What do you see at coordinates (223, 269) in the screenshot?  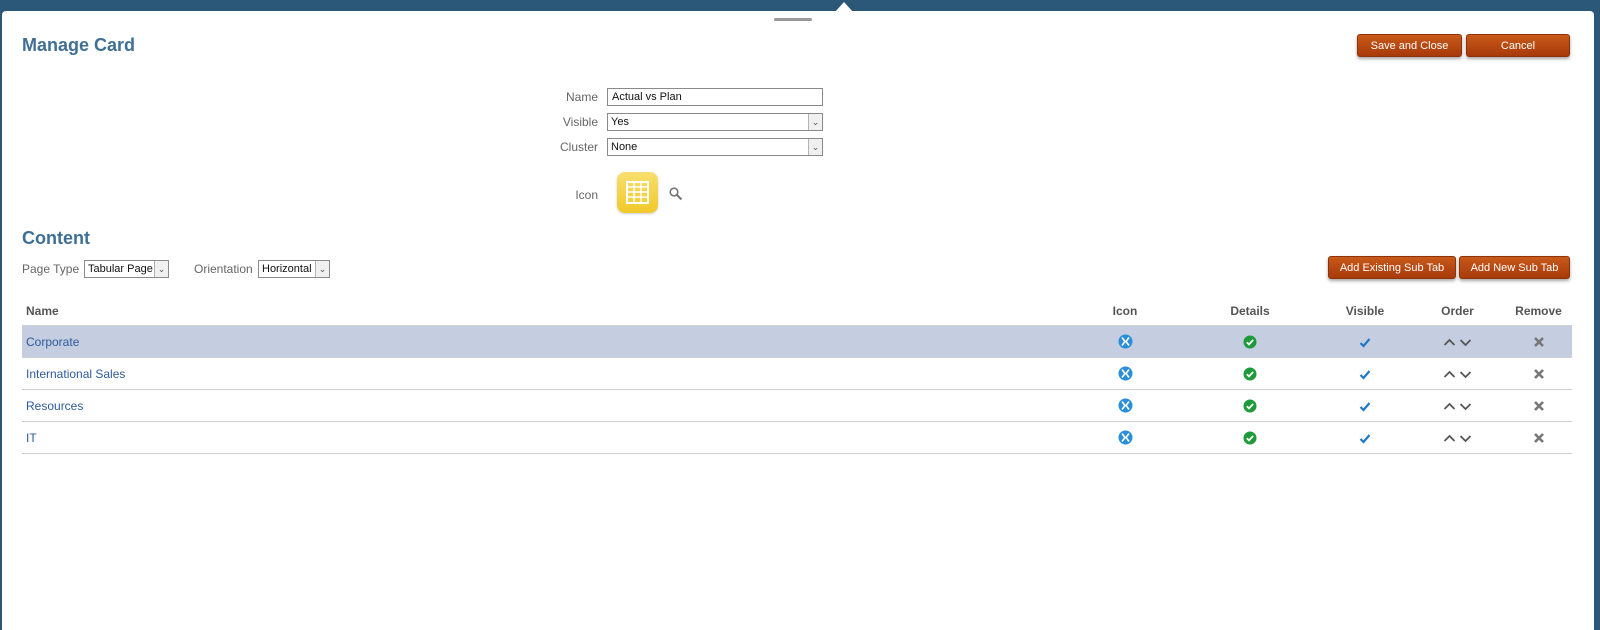 I see `orientation-label: Orientation` at bounding box center [223, 269].